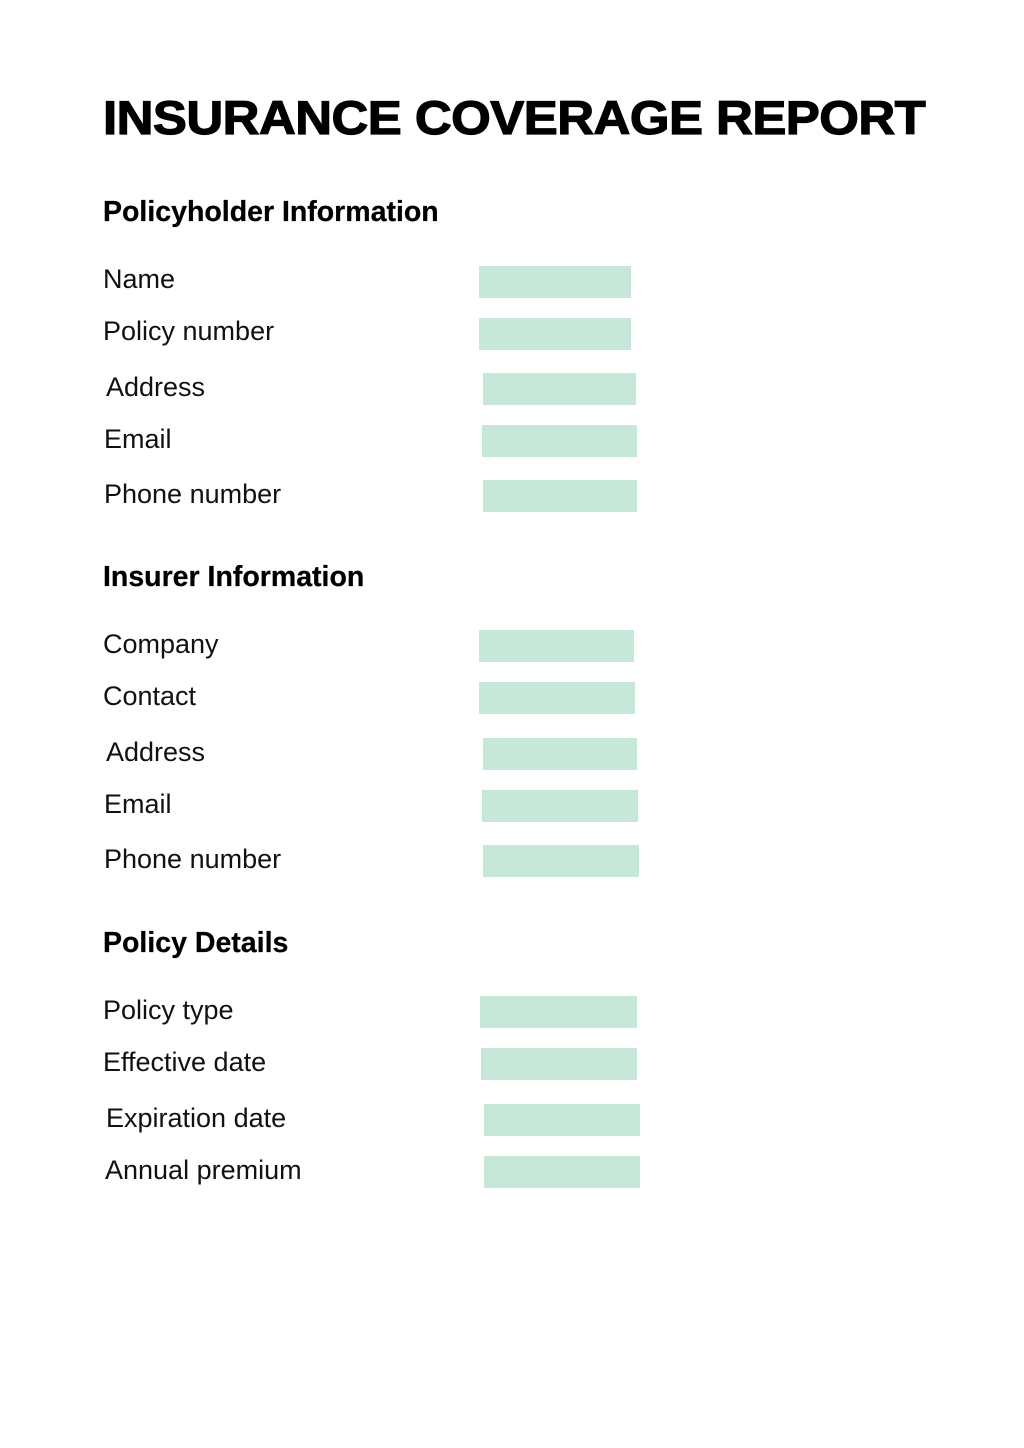  I want to click on field-input-policy-type, so click(558, 1012).